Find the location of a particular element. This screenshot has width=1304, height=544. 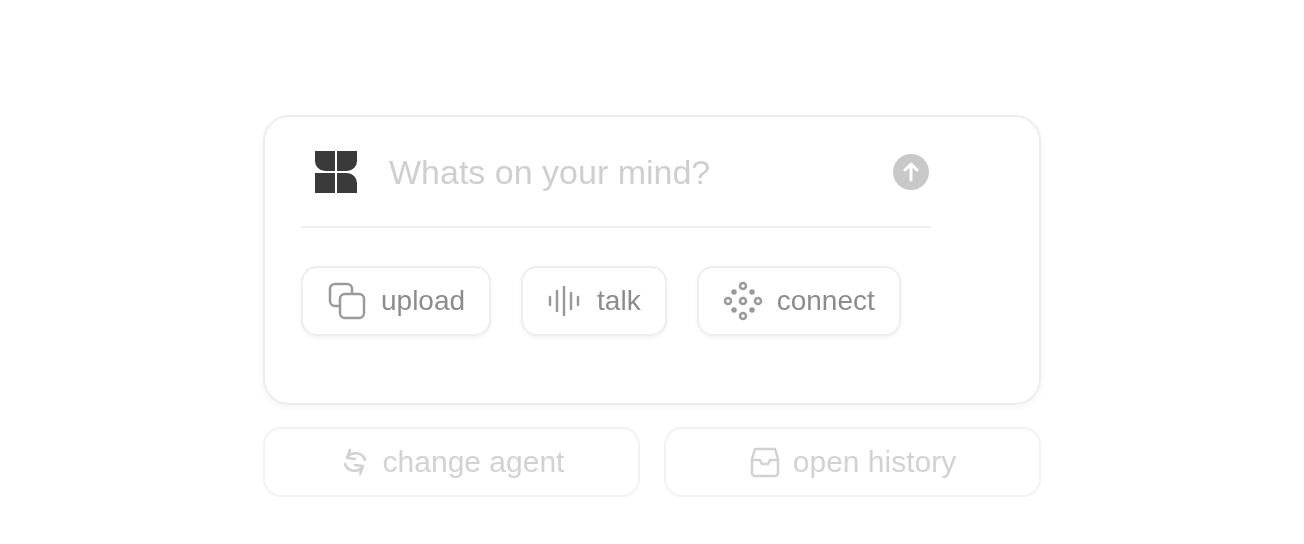

inbox-icon is located at coordinates (764, 462).